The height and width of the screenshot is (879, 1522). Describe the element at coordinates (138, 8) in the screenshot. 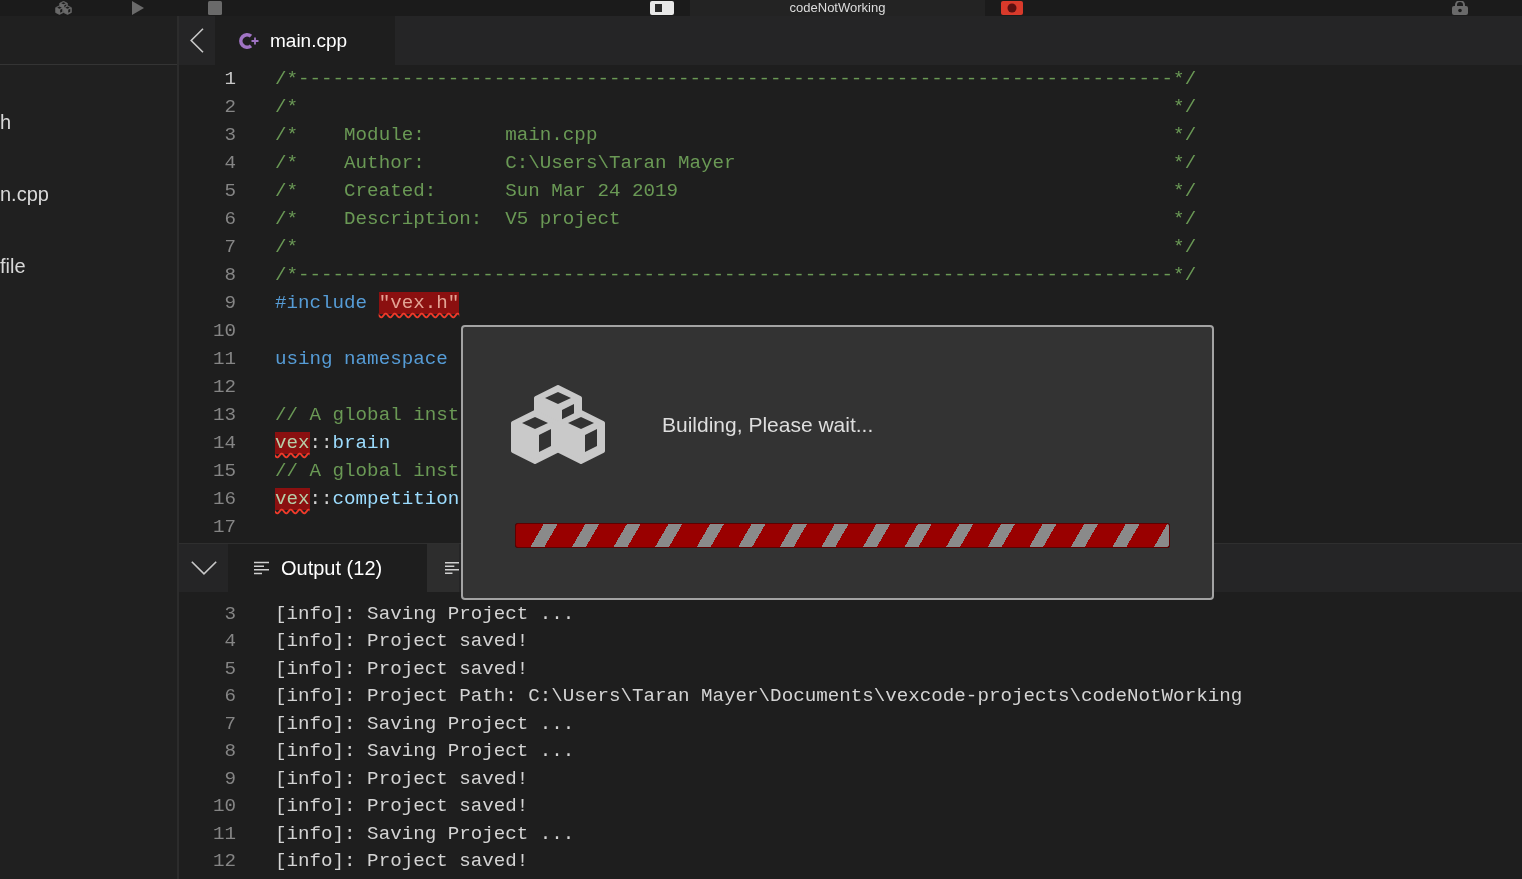

I see `play-icon` at that location.